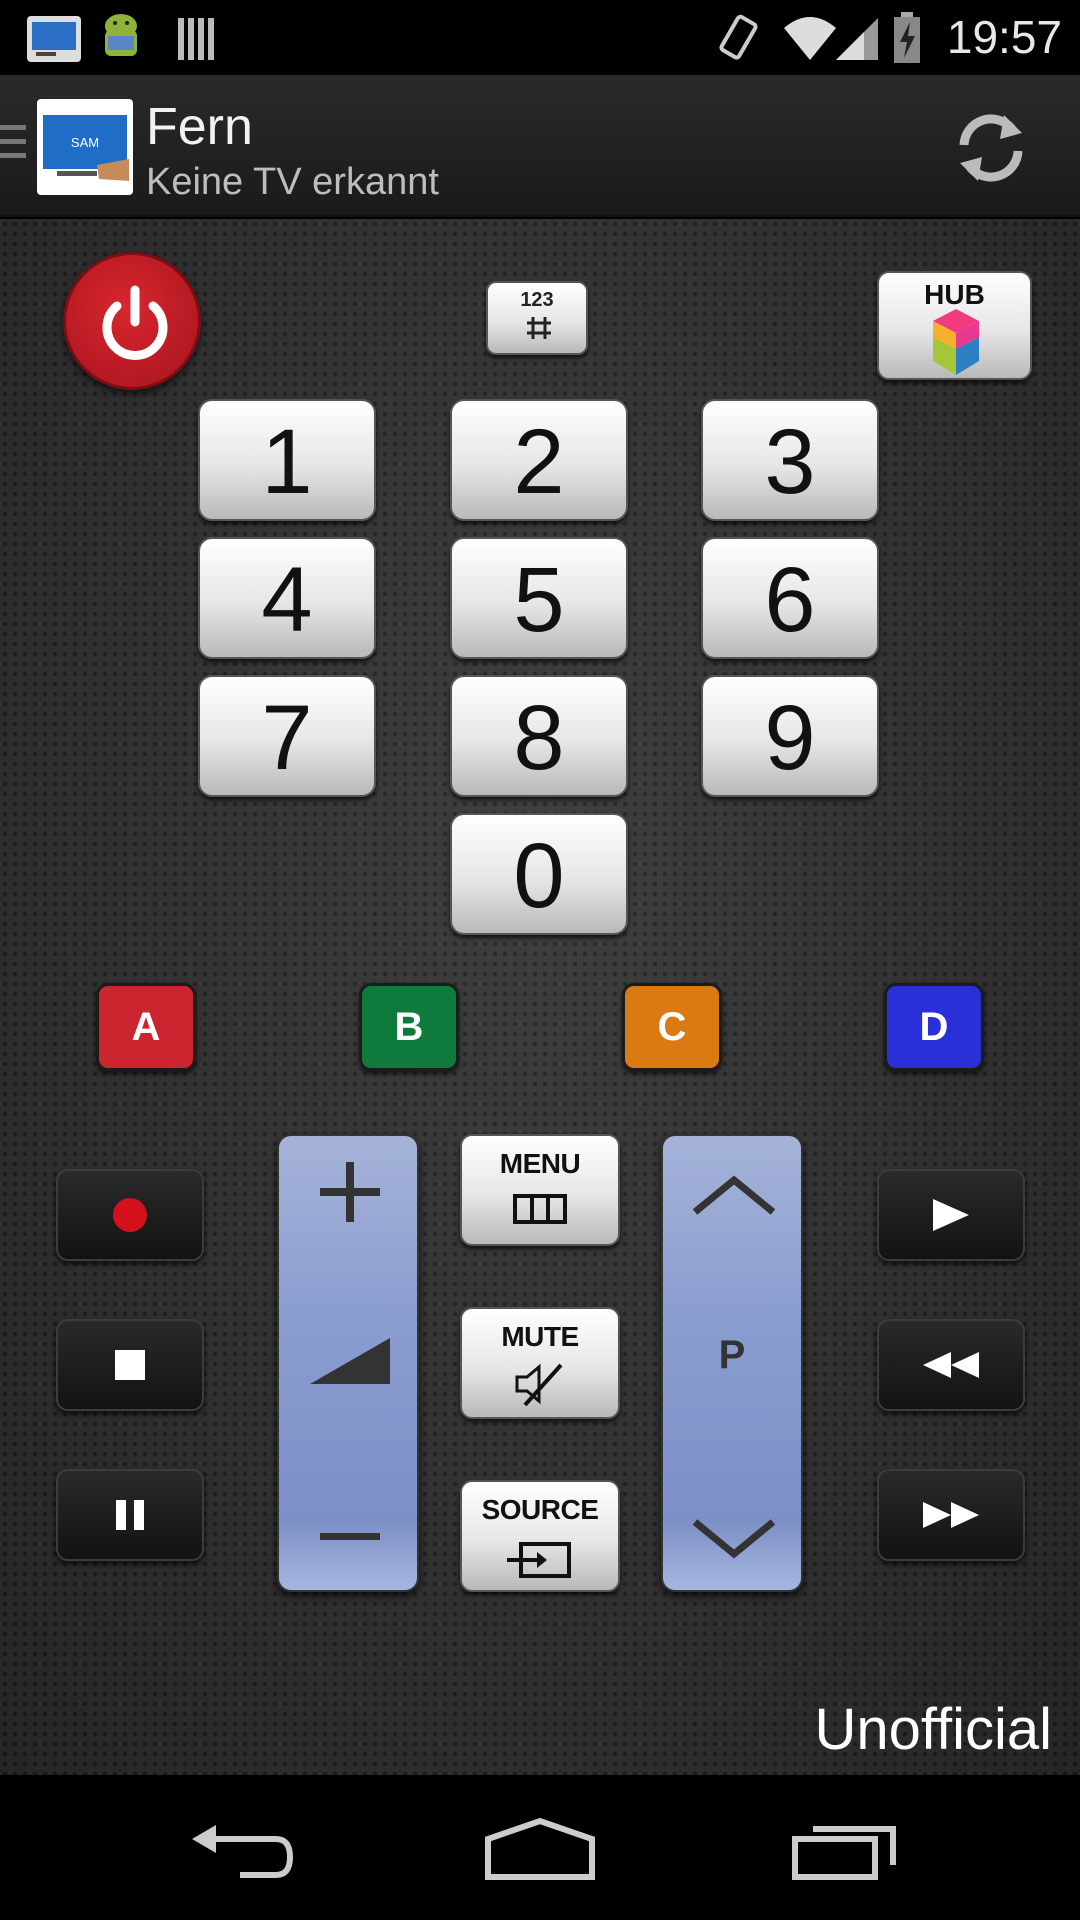  I want to click on record-icon, so click(130, 1215).